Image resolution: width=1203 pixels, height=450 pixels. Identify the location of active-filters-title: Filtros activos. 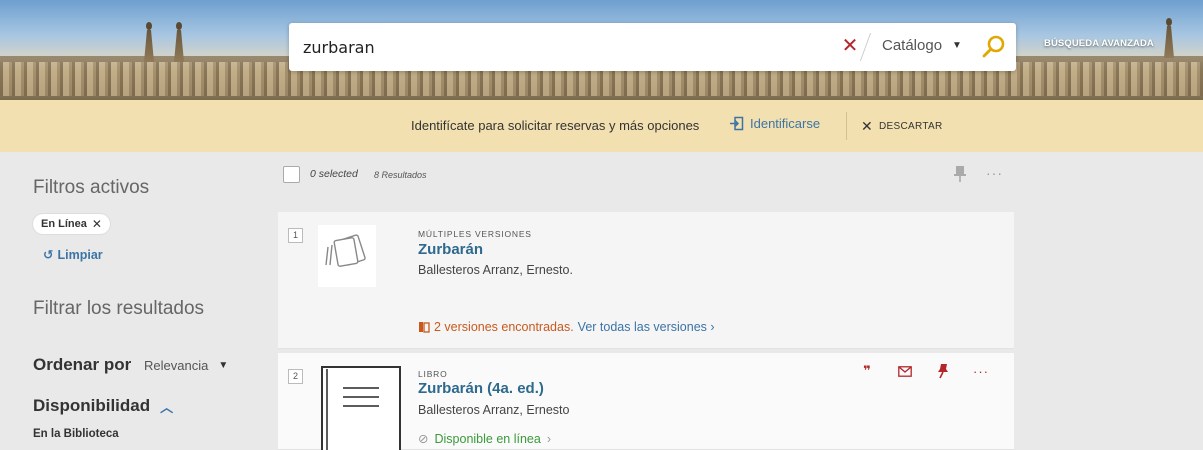
(91, 187).